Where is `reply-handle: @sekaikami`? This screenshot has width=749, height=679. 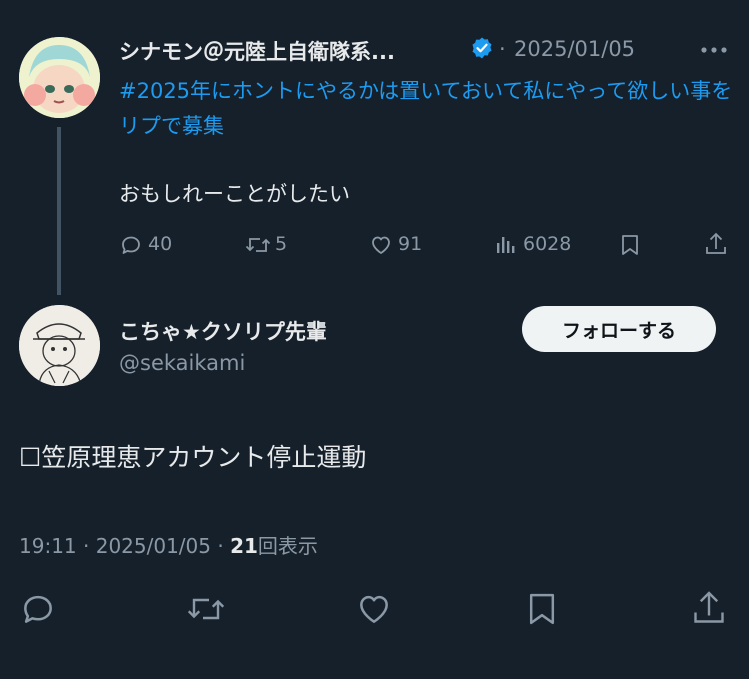
reply-handle: @sekaikami is located at coordinates (182, 363).